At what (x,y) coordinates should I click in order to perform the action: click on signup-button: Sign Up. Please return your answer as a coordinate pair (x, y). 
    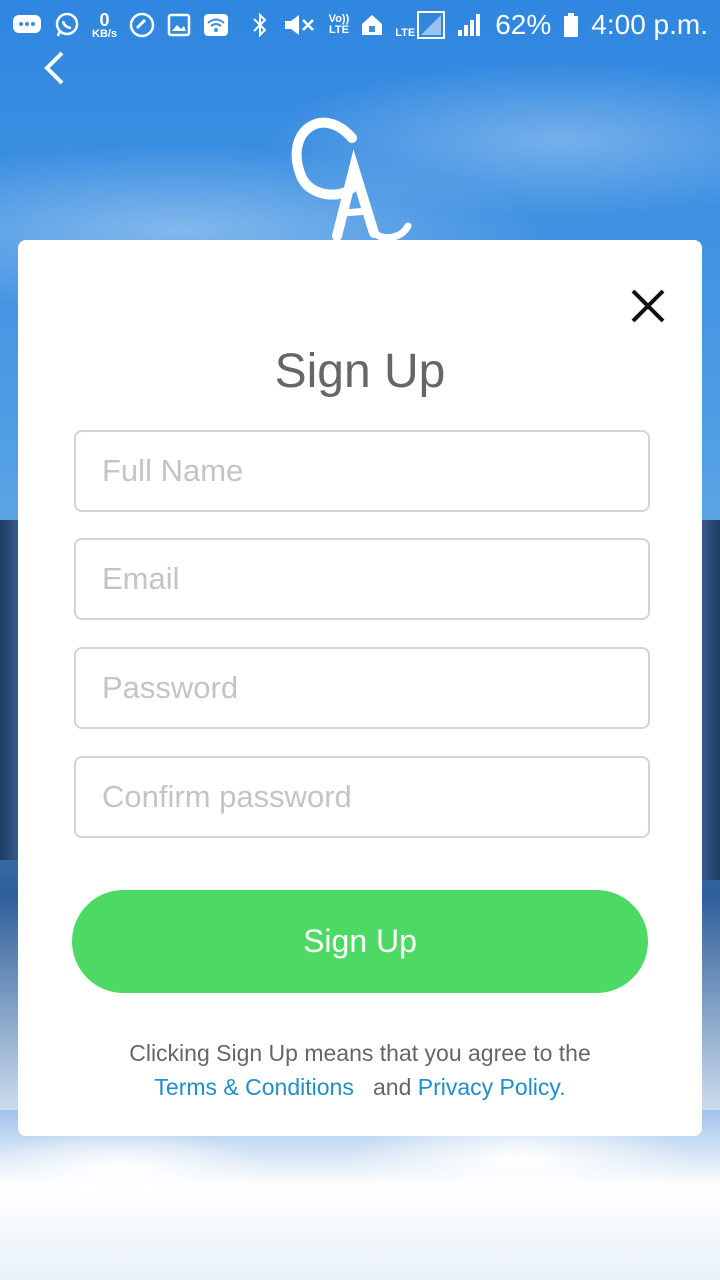
    Looking at the image, I should click on (360, 941).